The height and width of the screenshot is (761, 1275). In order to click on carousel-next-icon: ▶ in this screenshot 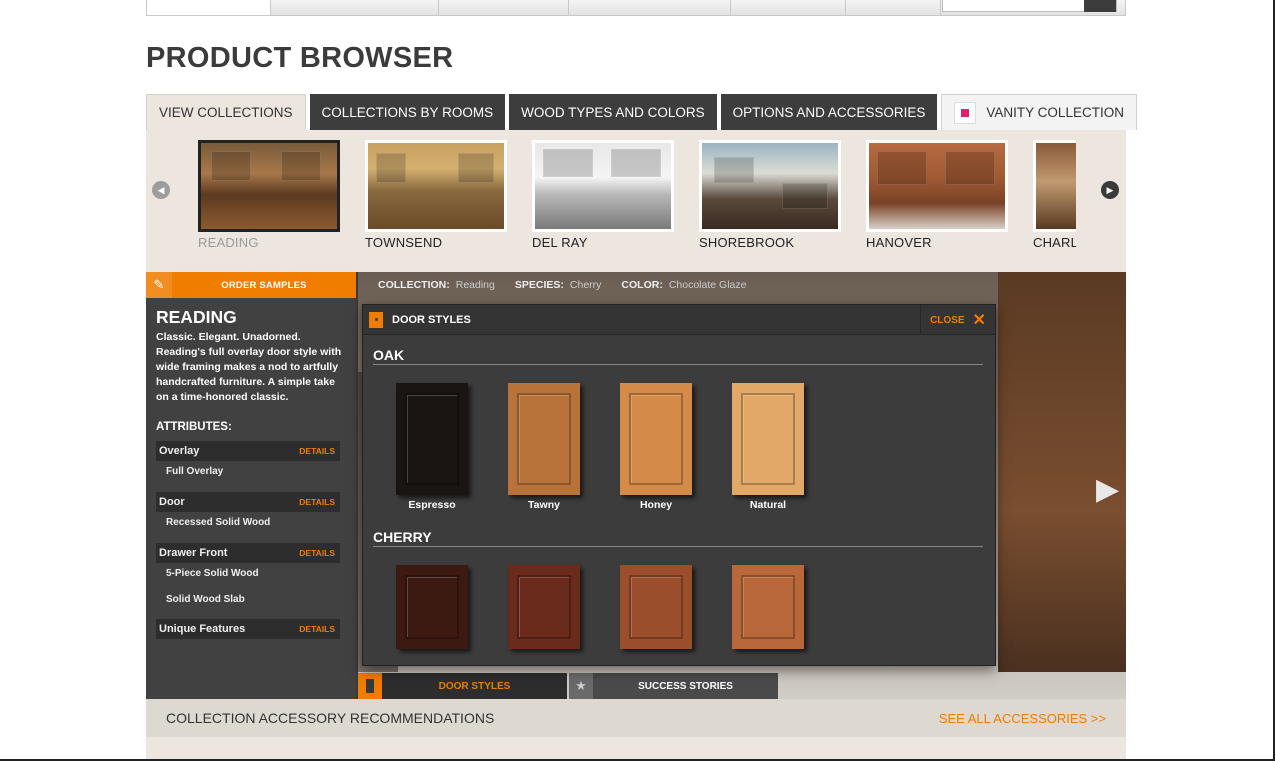, I will do `click(1110, 190)`.